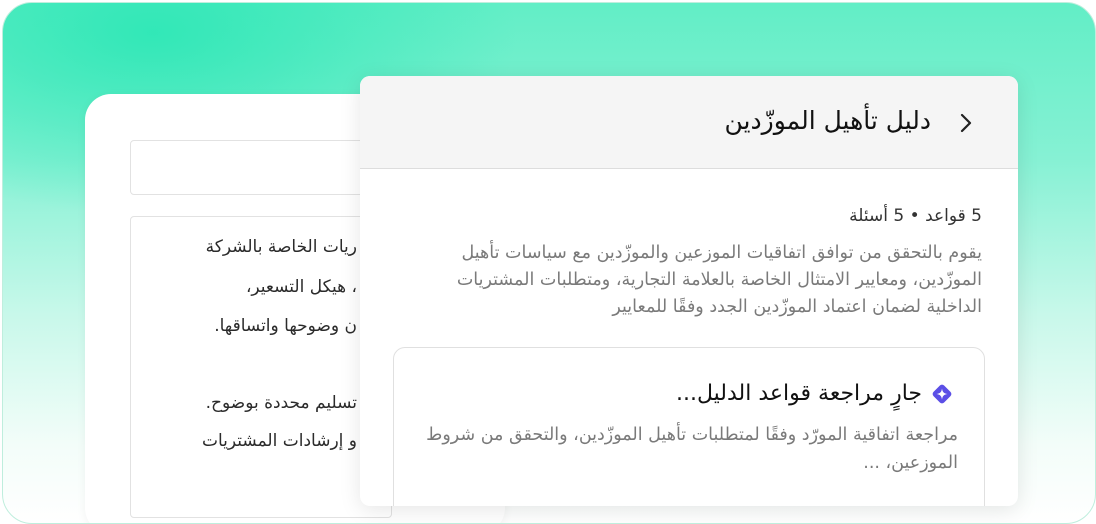 The width and height of the screenshot is (1096, 524). Describe the element at coordinates (942, 393) in the screenshot. I see `sparkle-icon` at that location.